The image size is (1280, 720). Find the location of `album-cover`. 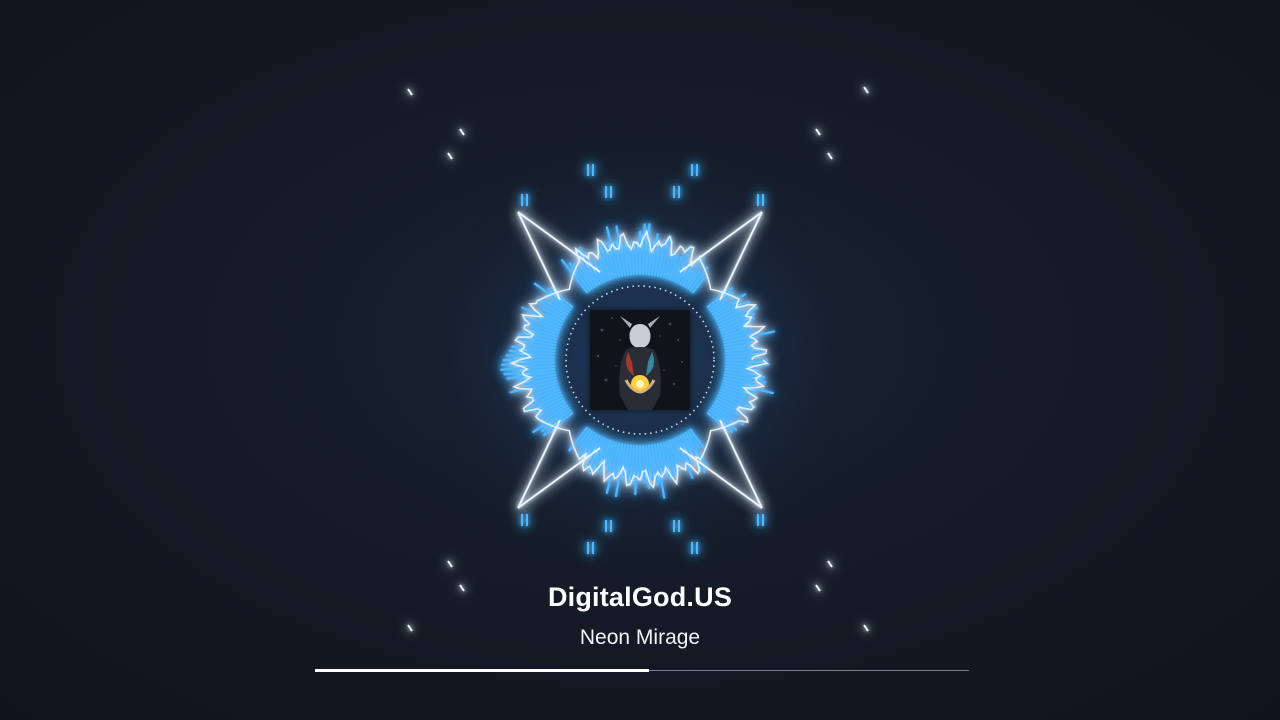

album-cover is located at coordinates (640, 360).